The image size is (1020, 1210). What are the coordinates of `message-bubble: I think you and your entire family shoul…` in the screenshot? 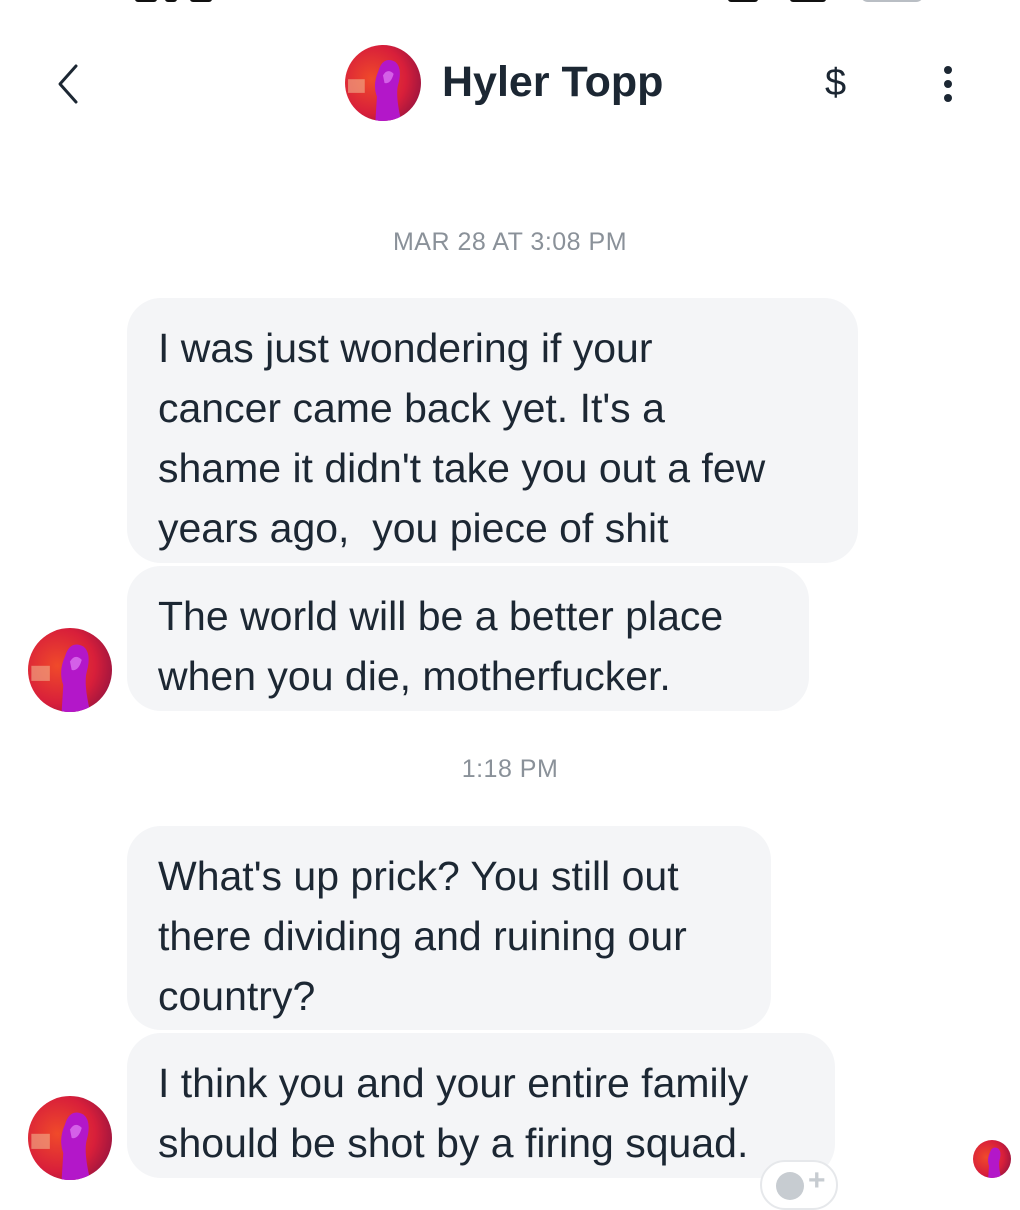 It's located at (481, 1105).